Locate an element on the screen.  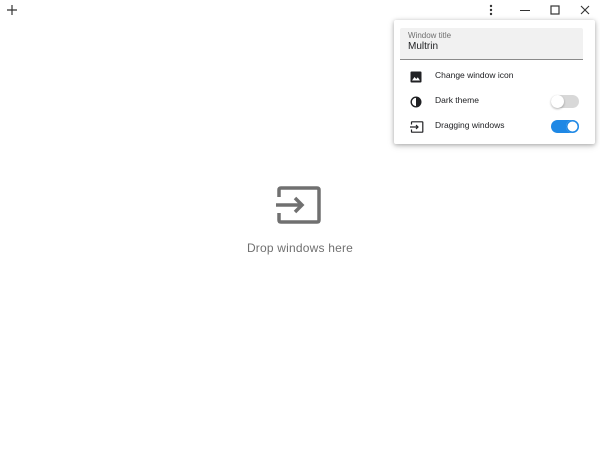
more-vert-icon is located at coordinates (491, 10).